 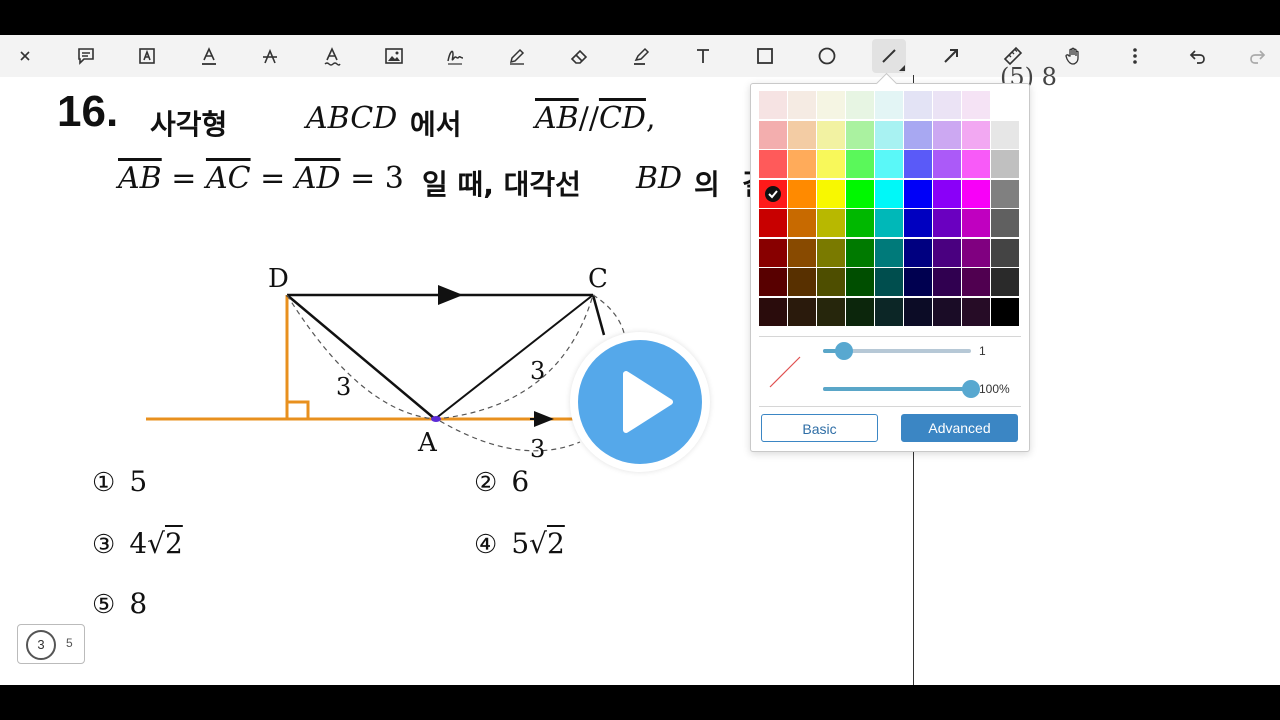 What do you see at coordinates (1135, 56) in the screenshot?
I see `more-options-button` at bounding box center [1135, 56].